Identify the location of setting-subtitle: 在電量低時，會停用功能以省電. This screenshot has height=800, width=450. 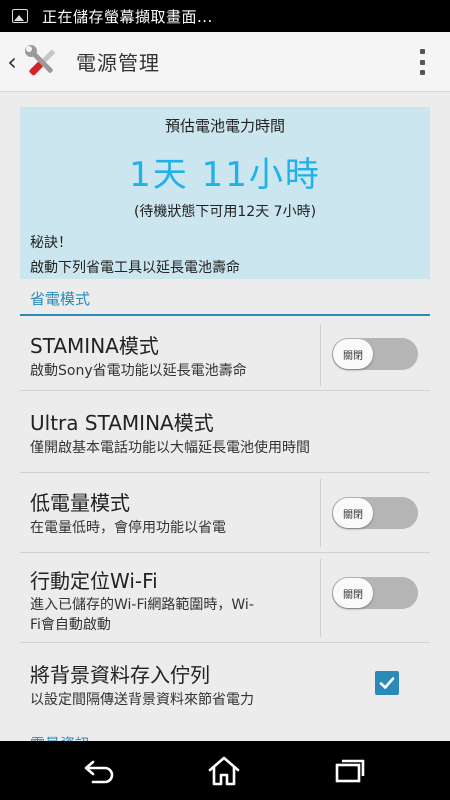
(128, 528).